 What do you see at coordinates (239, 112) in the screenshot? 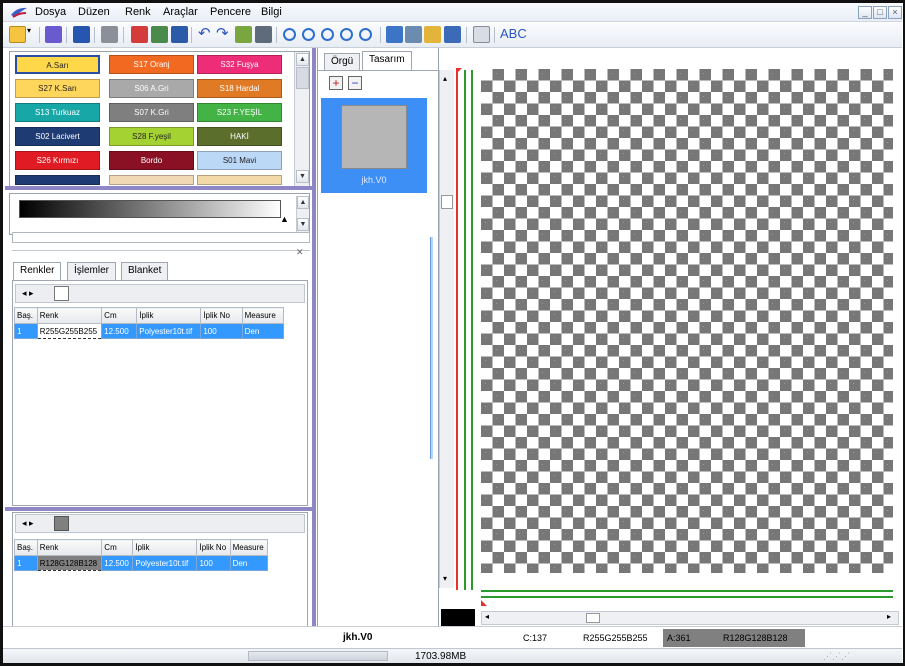
I see `color-swatch: S23 F.YEŞİL` at bounding box center [239, 112].